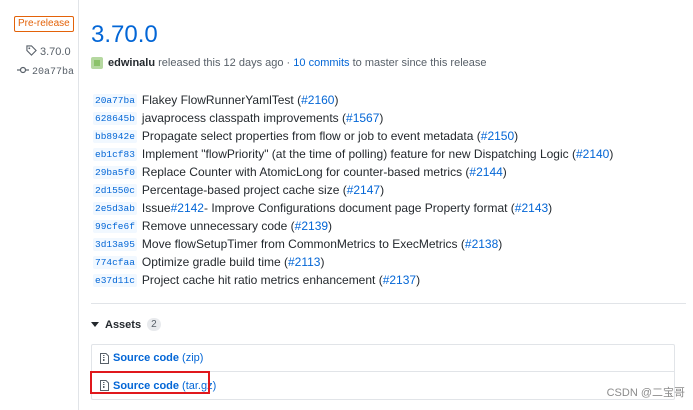 The height and width of the screenshot is (410, 693). I want to click on commit-link: 20a77ba, so click(45, 72).